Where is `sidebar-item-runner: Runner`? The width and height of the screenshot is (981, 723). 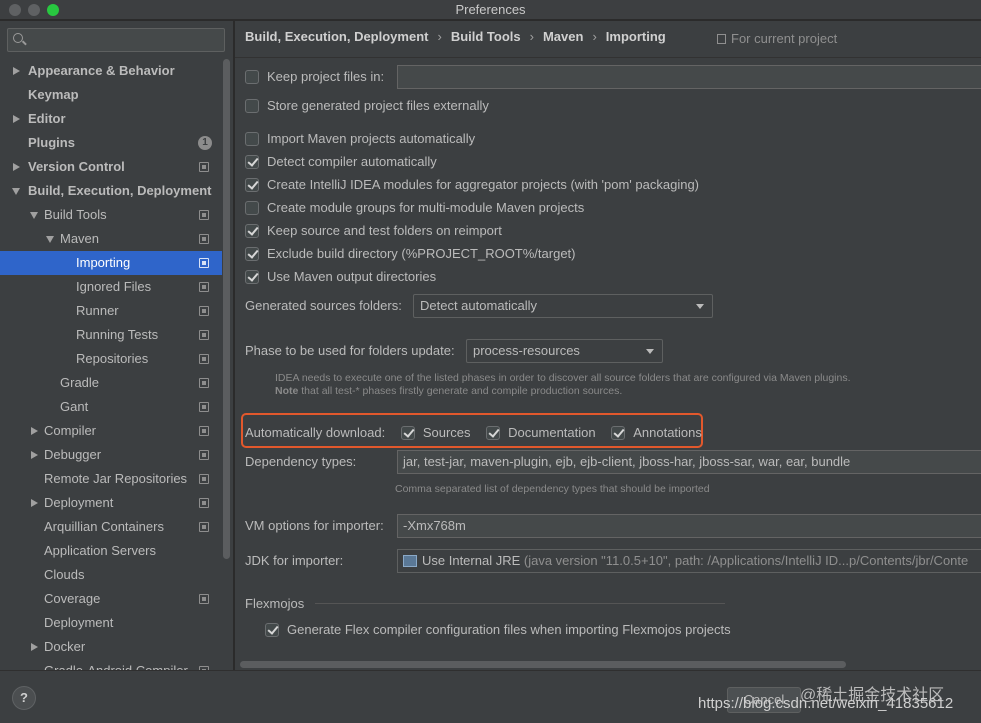
sidebar-item-runner: Runner is located at coordinates (111, 311).